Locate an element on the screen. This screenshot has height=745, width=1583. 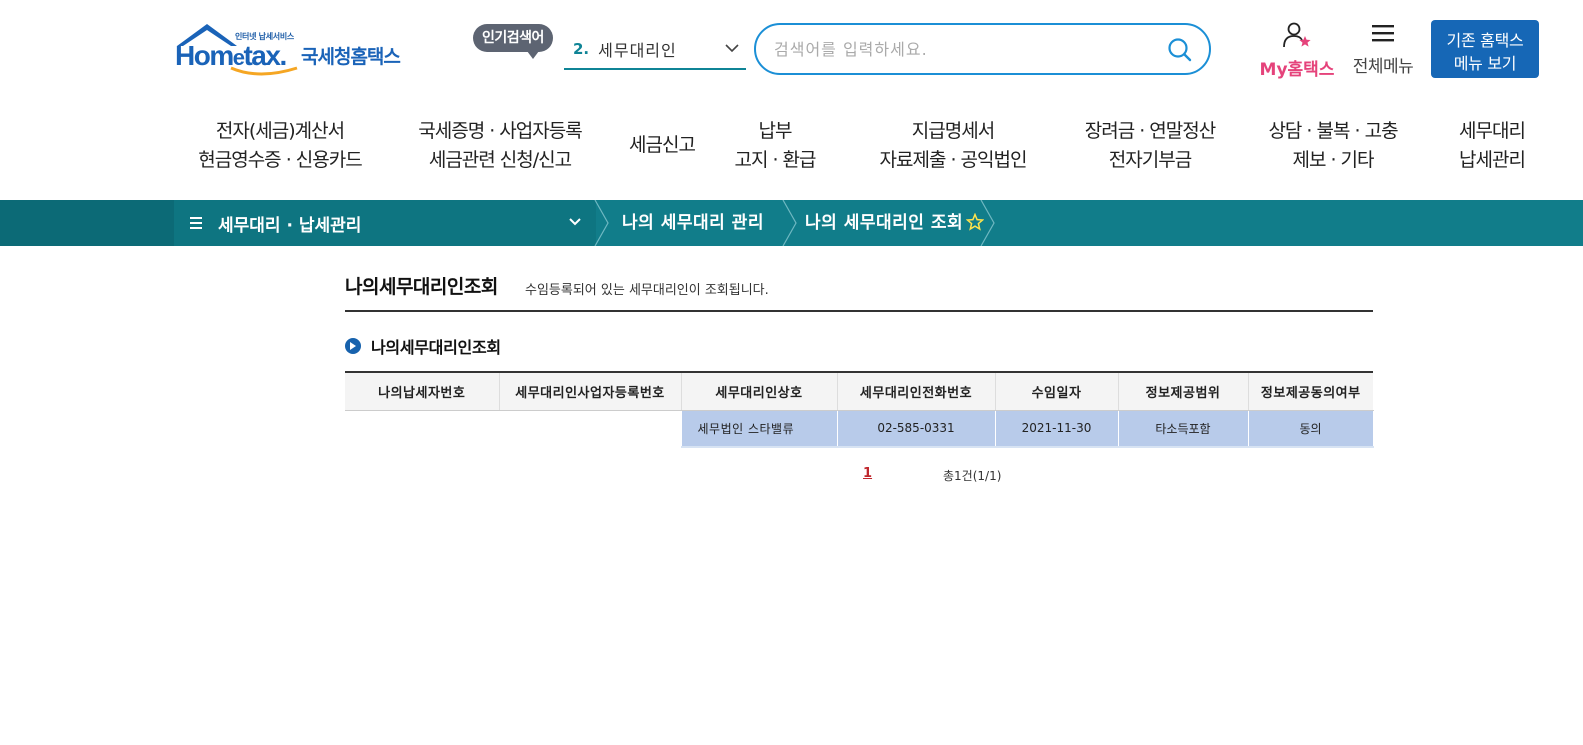
keyword-rank: 2. is located at coordinates (581, 49).